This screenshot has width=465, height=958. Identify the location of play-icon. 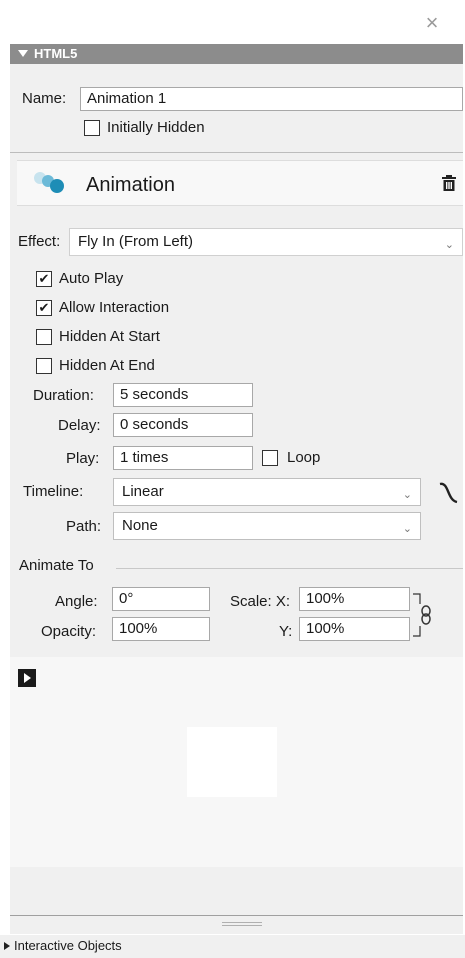
(27, 678).